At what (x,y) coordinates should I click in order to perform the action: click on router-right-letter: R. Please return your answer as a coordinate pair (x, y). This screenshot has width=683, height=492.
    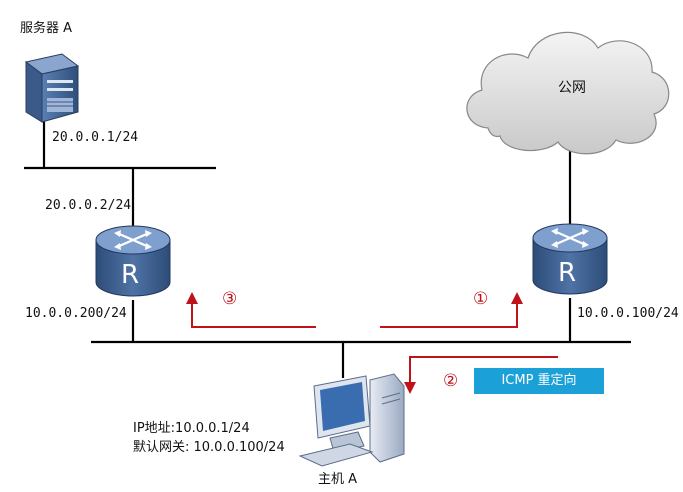
    Looking at the image, I should click on (567, 273).